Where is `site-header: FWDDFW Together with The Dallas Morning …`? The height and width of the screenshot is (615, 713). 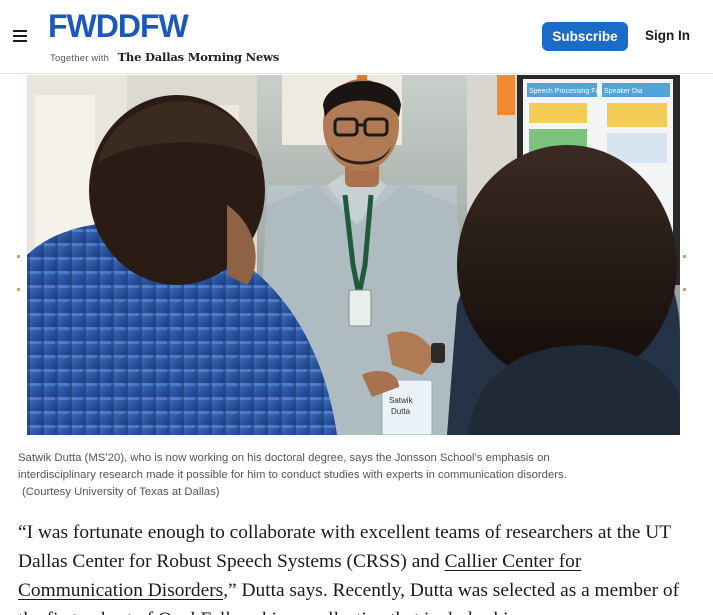 site-header: FWDDFW Together with The Dallas Morning … is located at coordinates (356, 37).